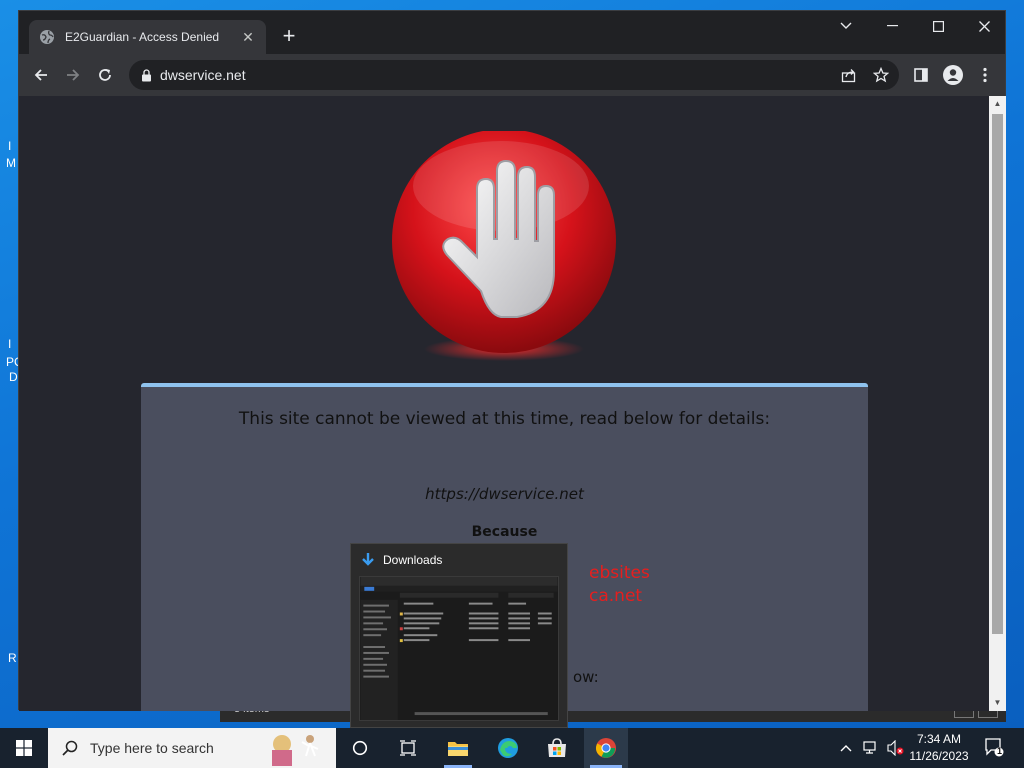  I want to click on taskbar-edge, so click(508, 748).